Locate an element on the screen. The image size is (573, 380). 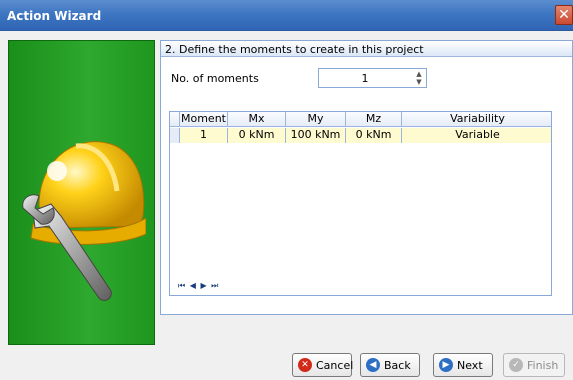
cell-my: 100 kNm is located at coordinates (316, 135).